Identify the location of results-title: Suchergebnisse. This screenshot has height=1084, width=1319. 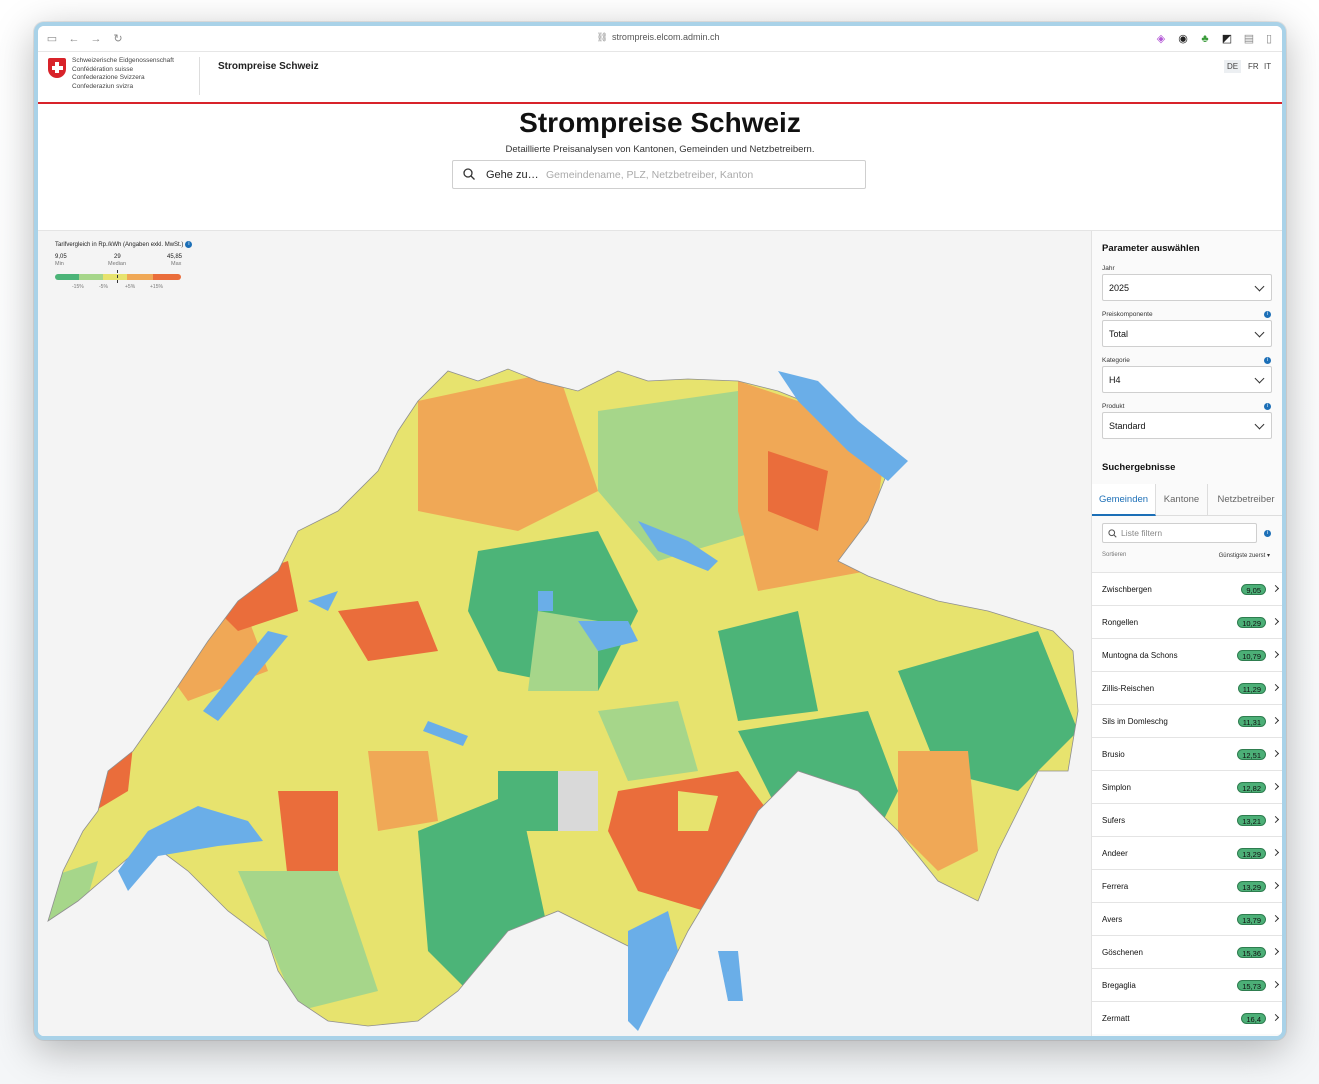
(1139, 467).